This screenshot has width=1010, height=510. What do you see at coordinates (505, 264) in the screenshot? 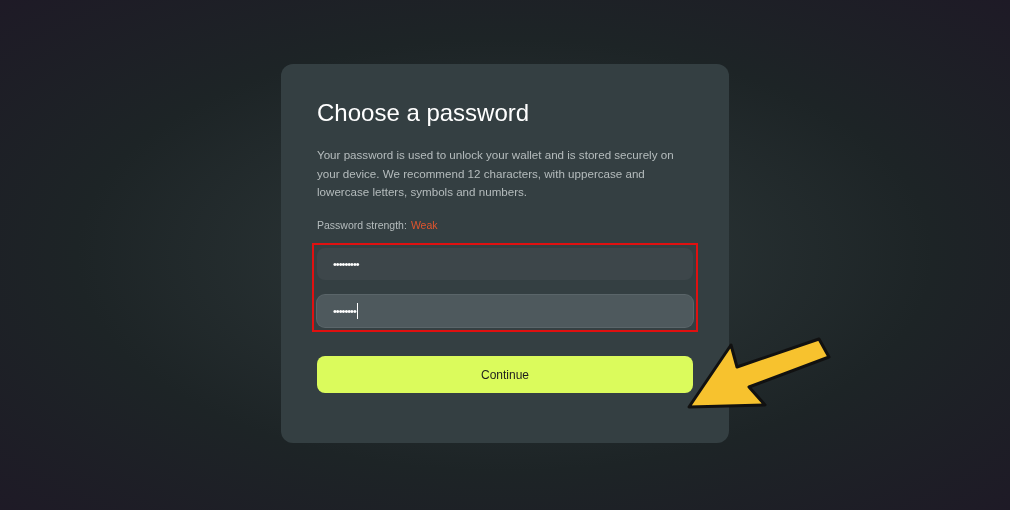
I see `password-field: •••••••••` at bounding box center [505, 264].